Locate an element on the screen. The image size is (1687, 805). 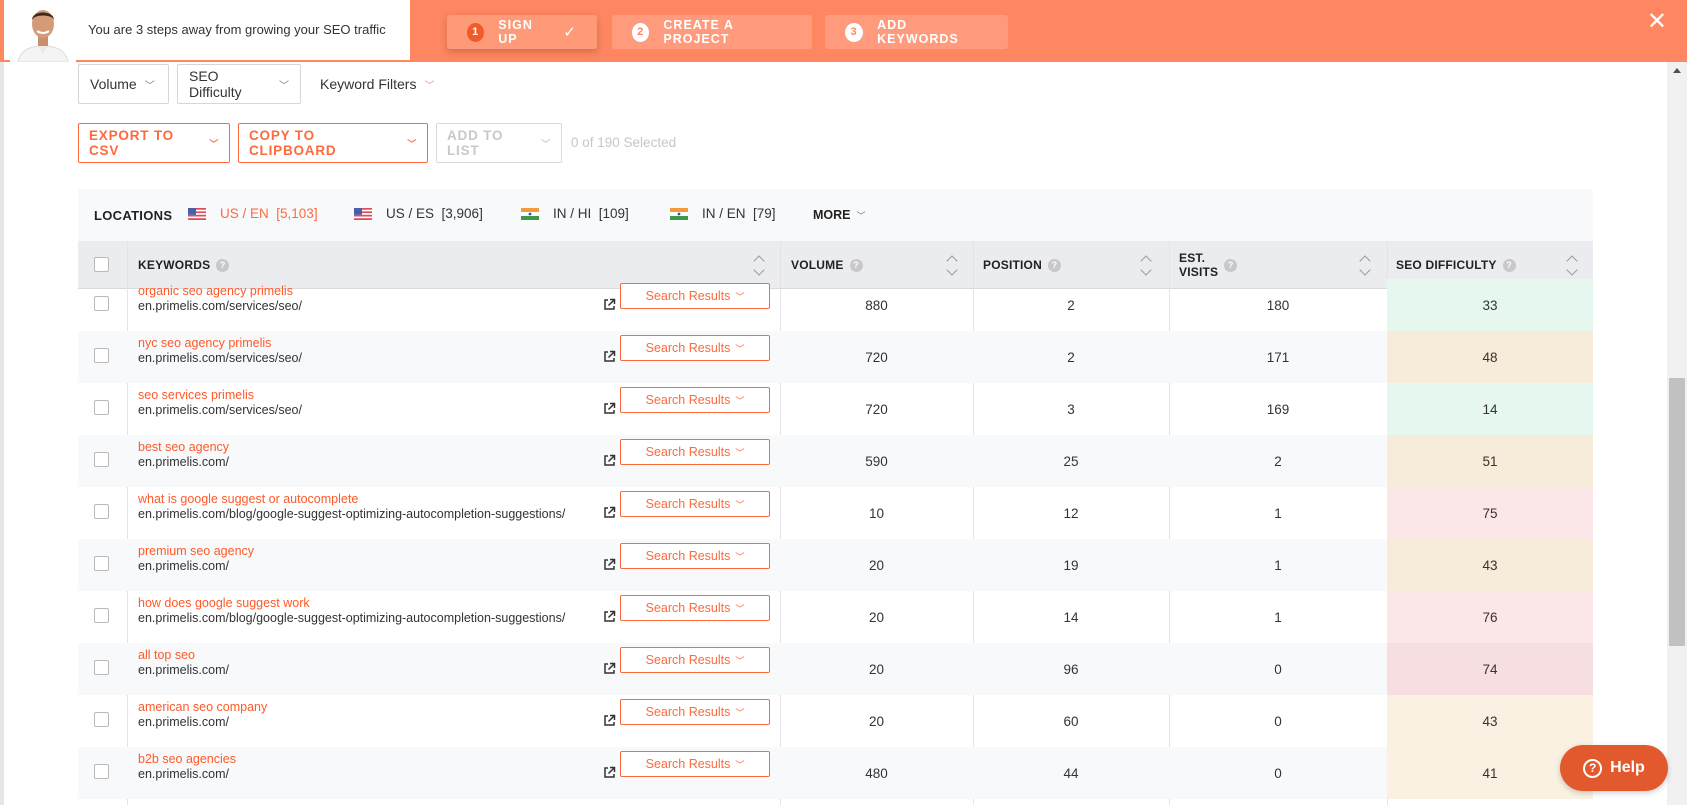
copy-to-clipboard-button: COPY TO CLIPBOARD ﹀ is located at coordinates (333, 143).